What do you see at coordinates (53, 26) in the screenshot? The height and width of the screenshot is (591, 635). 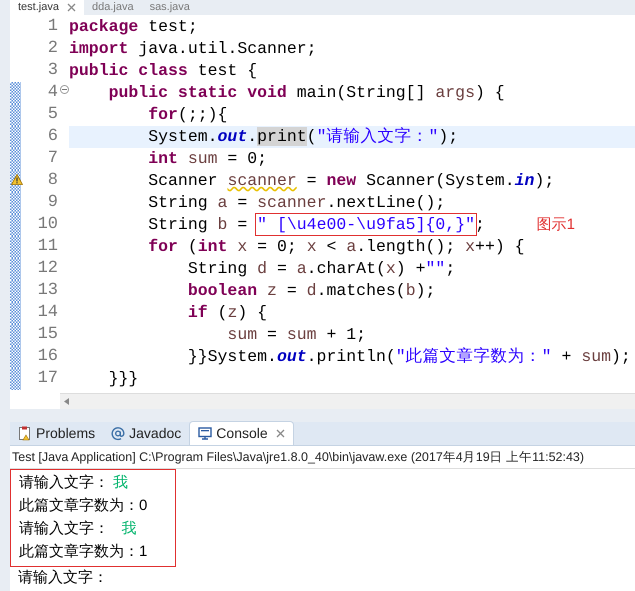 I see `line-number: 1` at bounding box center [53, 26].